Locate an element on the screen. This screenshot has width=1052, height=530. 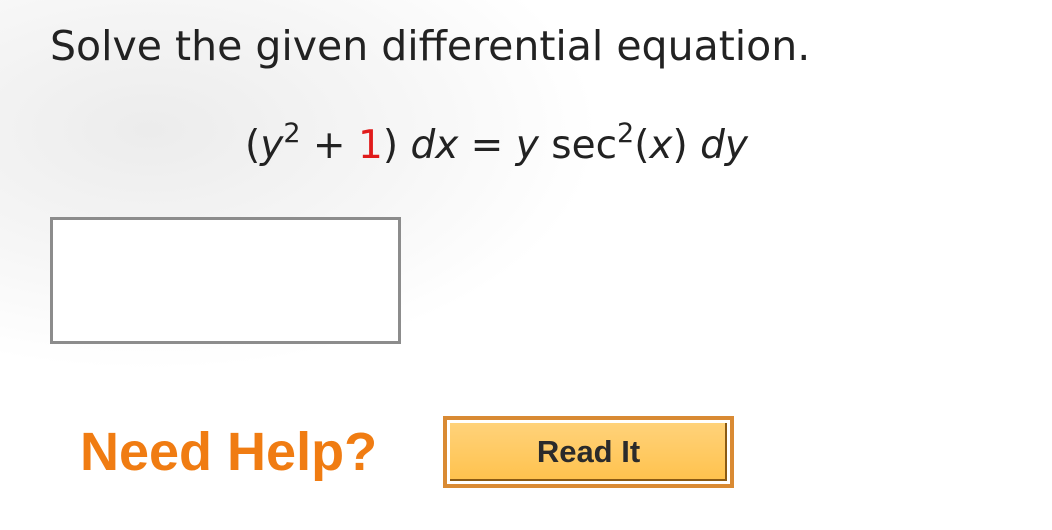
eq-arg-close: ) is located at coordinates (686, 145).